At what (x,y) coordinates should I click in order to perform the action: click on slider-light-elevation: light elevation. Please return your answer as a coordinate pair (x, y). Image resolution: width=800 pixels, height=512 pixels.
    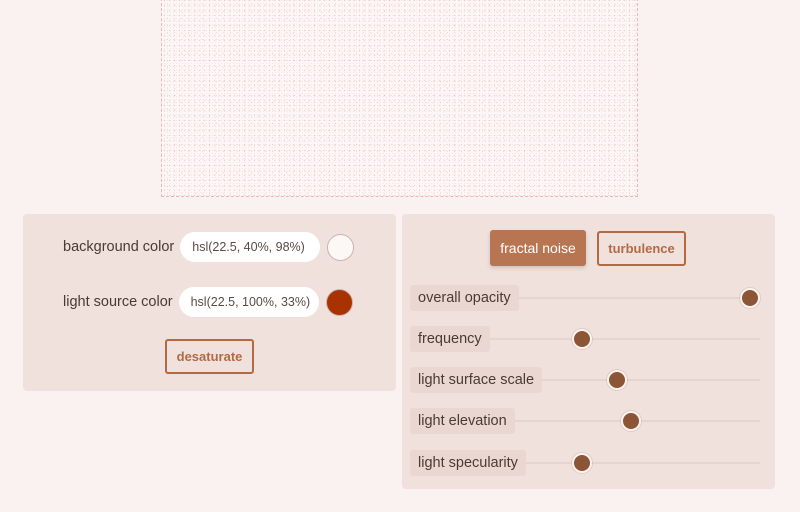
    Looking at the image, I should click on (585, 421).